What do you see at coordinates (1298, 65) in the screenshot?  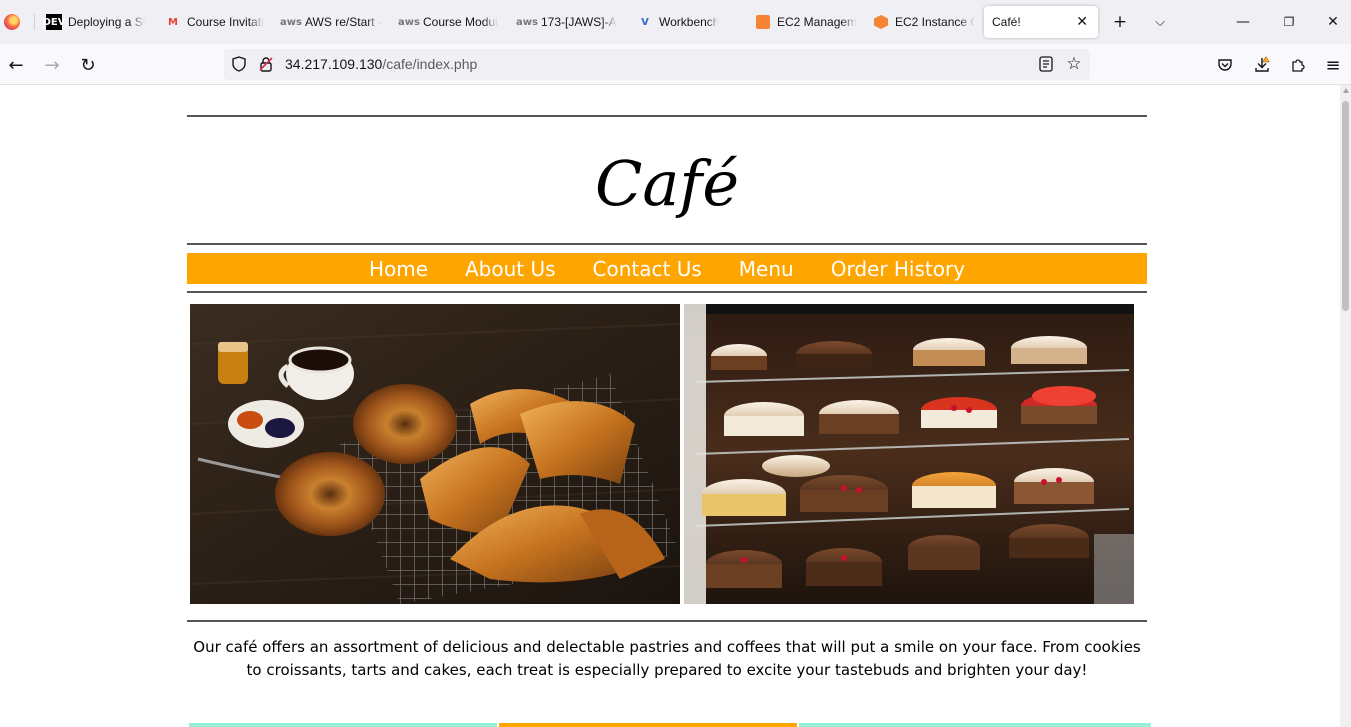 I see `extensions-icon` at bounding box center [1298, 65].